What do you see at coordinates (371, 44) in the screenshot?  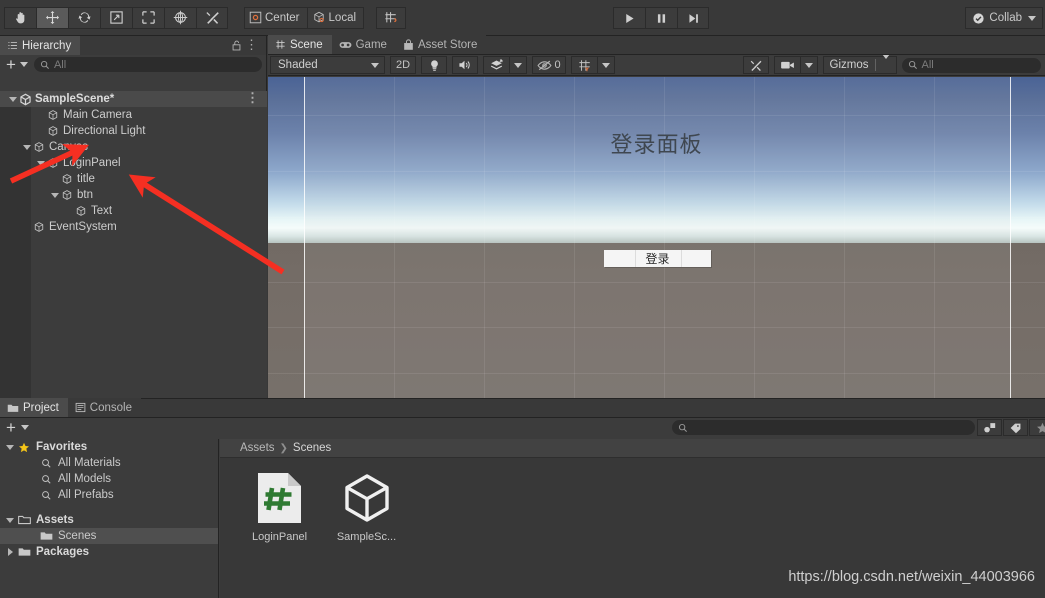 I see `tab-game-label: Game` at bounding box center [371, 44].